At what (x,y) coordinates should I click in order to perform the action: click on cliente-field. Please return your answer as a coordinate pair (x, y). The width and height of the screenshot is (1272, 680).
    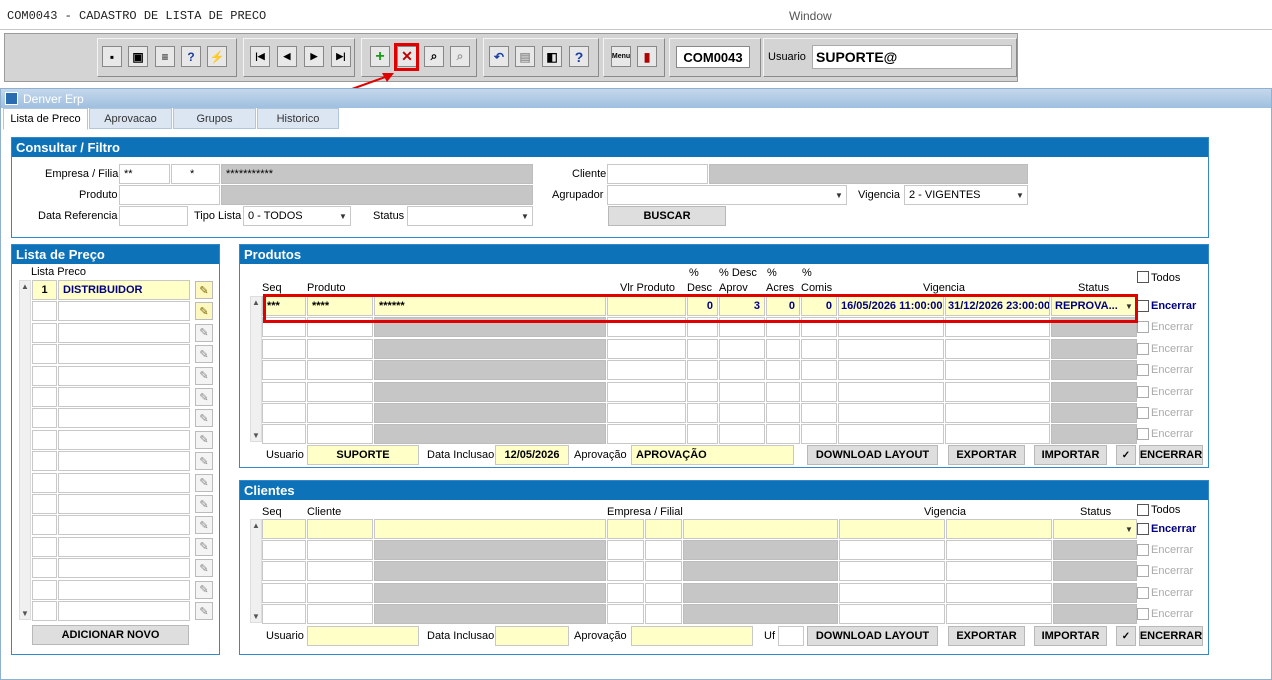
    Looking at the image, I should click on (657, 174).